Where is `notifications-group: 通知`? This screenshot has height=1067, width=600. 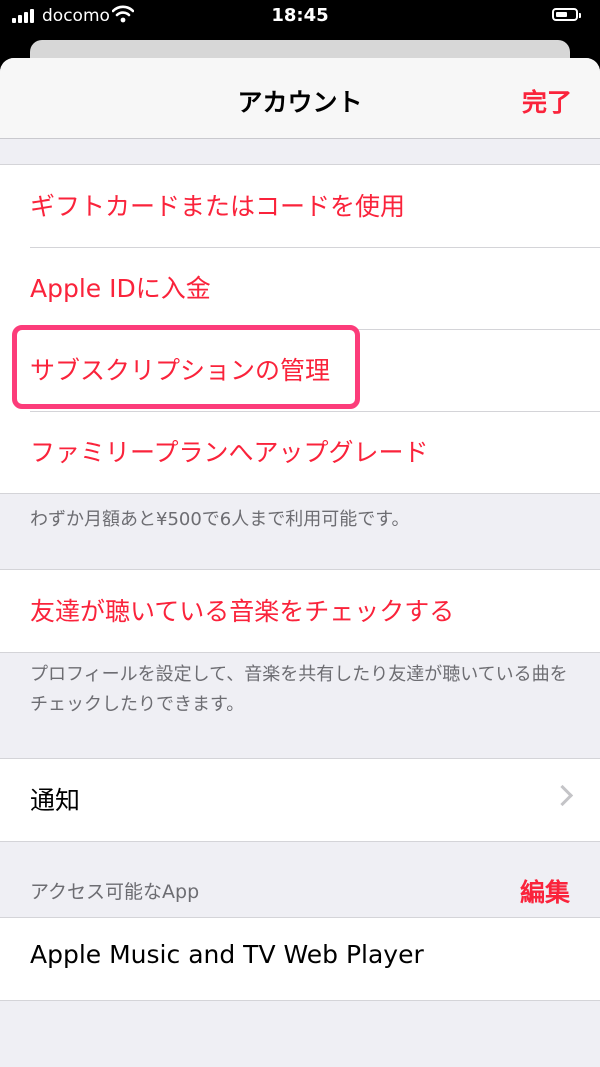
notifications-group: 通知 is located at coordinates (300, 800).